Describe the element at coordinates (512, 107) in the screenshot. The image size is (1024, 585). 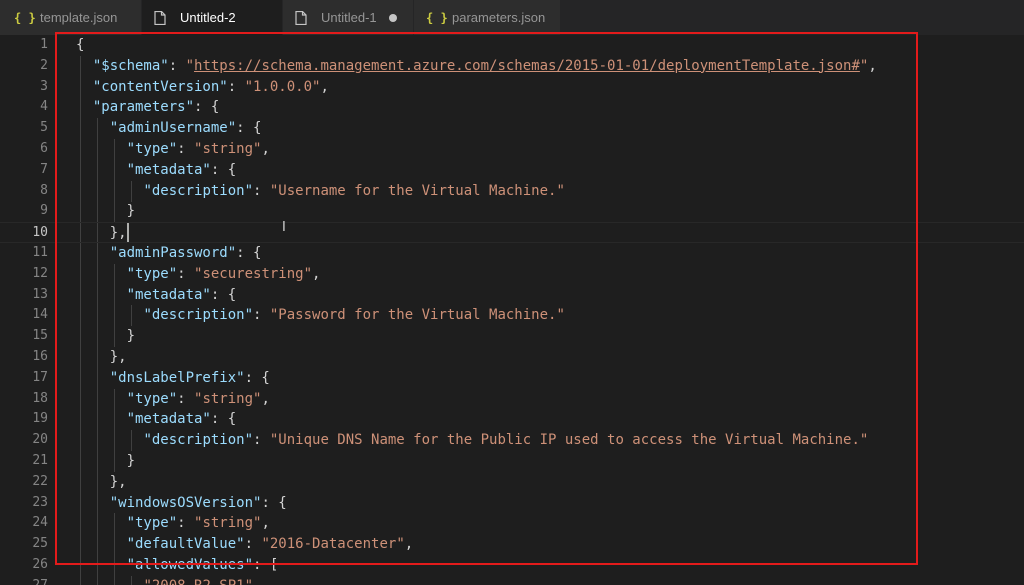
I see `code-line: 4 "parameters": {` at that location.